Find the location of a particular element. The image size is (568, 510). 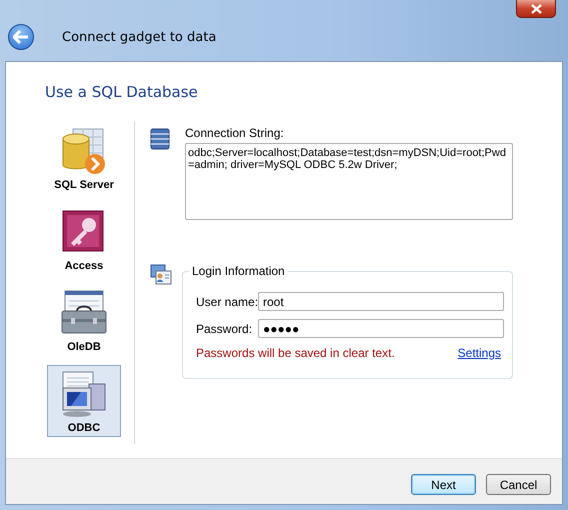

page-heading: Use a SQL Database is located at coordinates (121, 92).